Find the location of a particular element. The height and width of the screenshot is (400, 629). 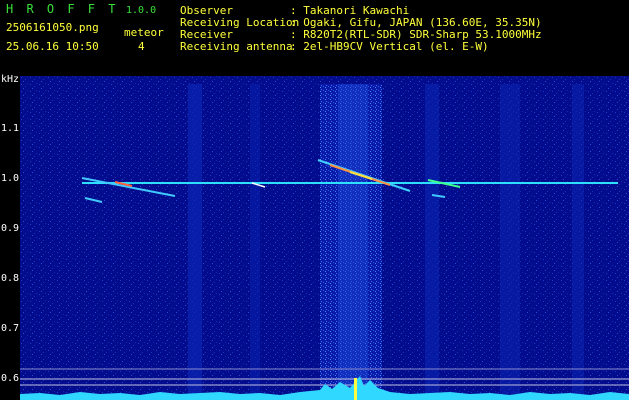

y-tick-label: 0.6 is located at coordinates (10, 378).